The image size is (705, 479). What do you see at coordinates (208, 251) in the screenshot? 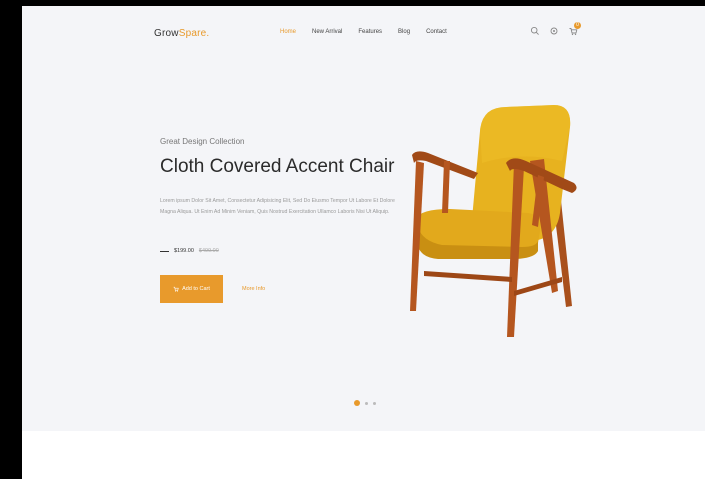
I see `old-price: $499.00` at bounding box center [208, 251].